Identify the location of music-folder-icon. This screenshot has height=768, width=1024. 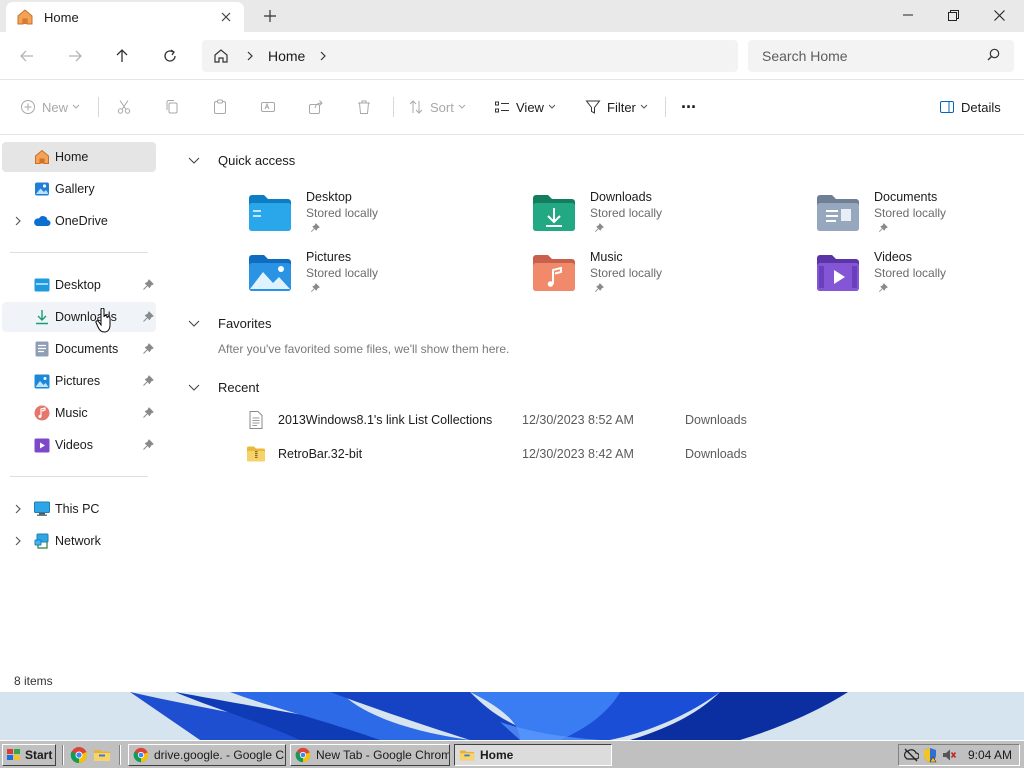
(42, 413).